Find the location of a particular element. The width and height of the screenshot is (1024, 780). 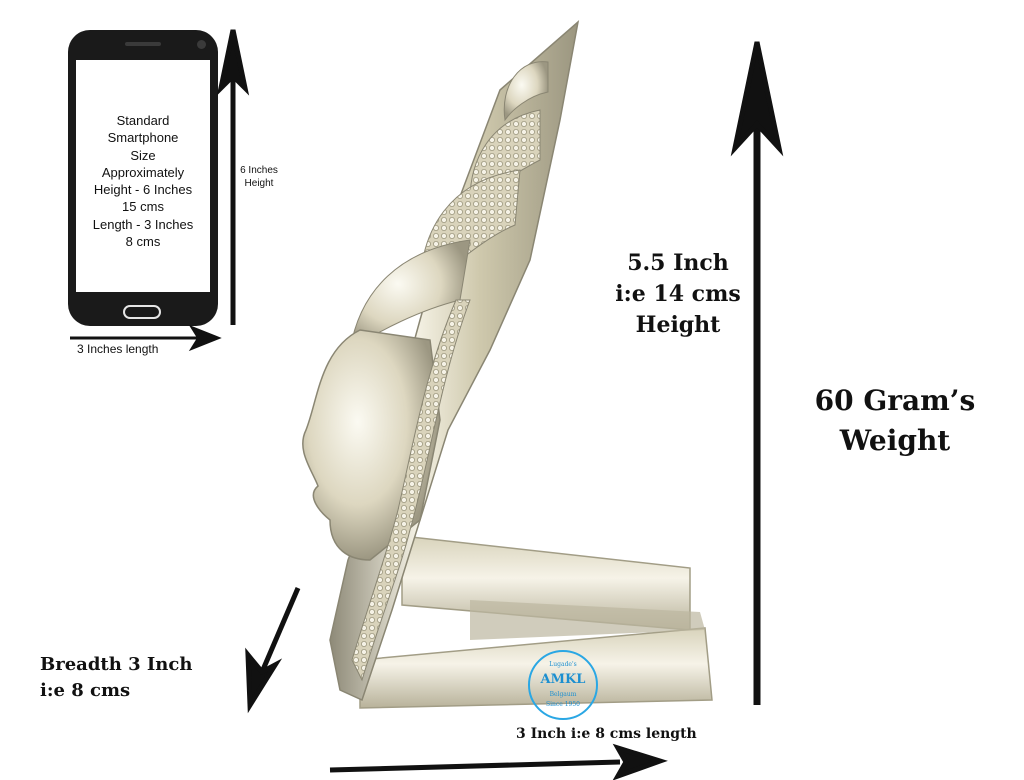

length-arrow is located at coordinates (475, 766).